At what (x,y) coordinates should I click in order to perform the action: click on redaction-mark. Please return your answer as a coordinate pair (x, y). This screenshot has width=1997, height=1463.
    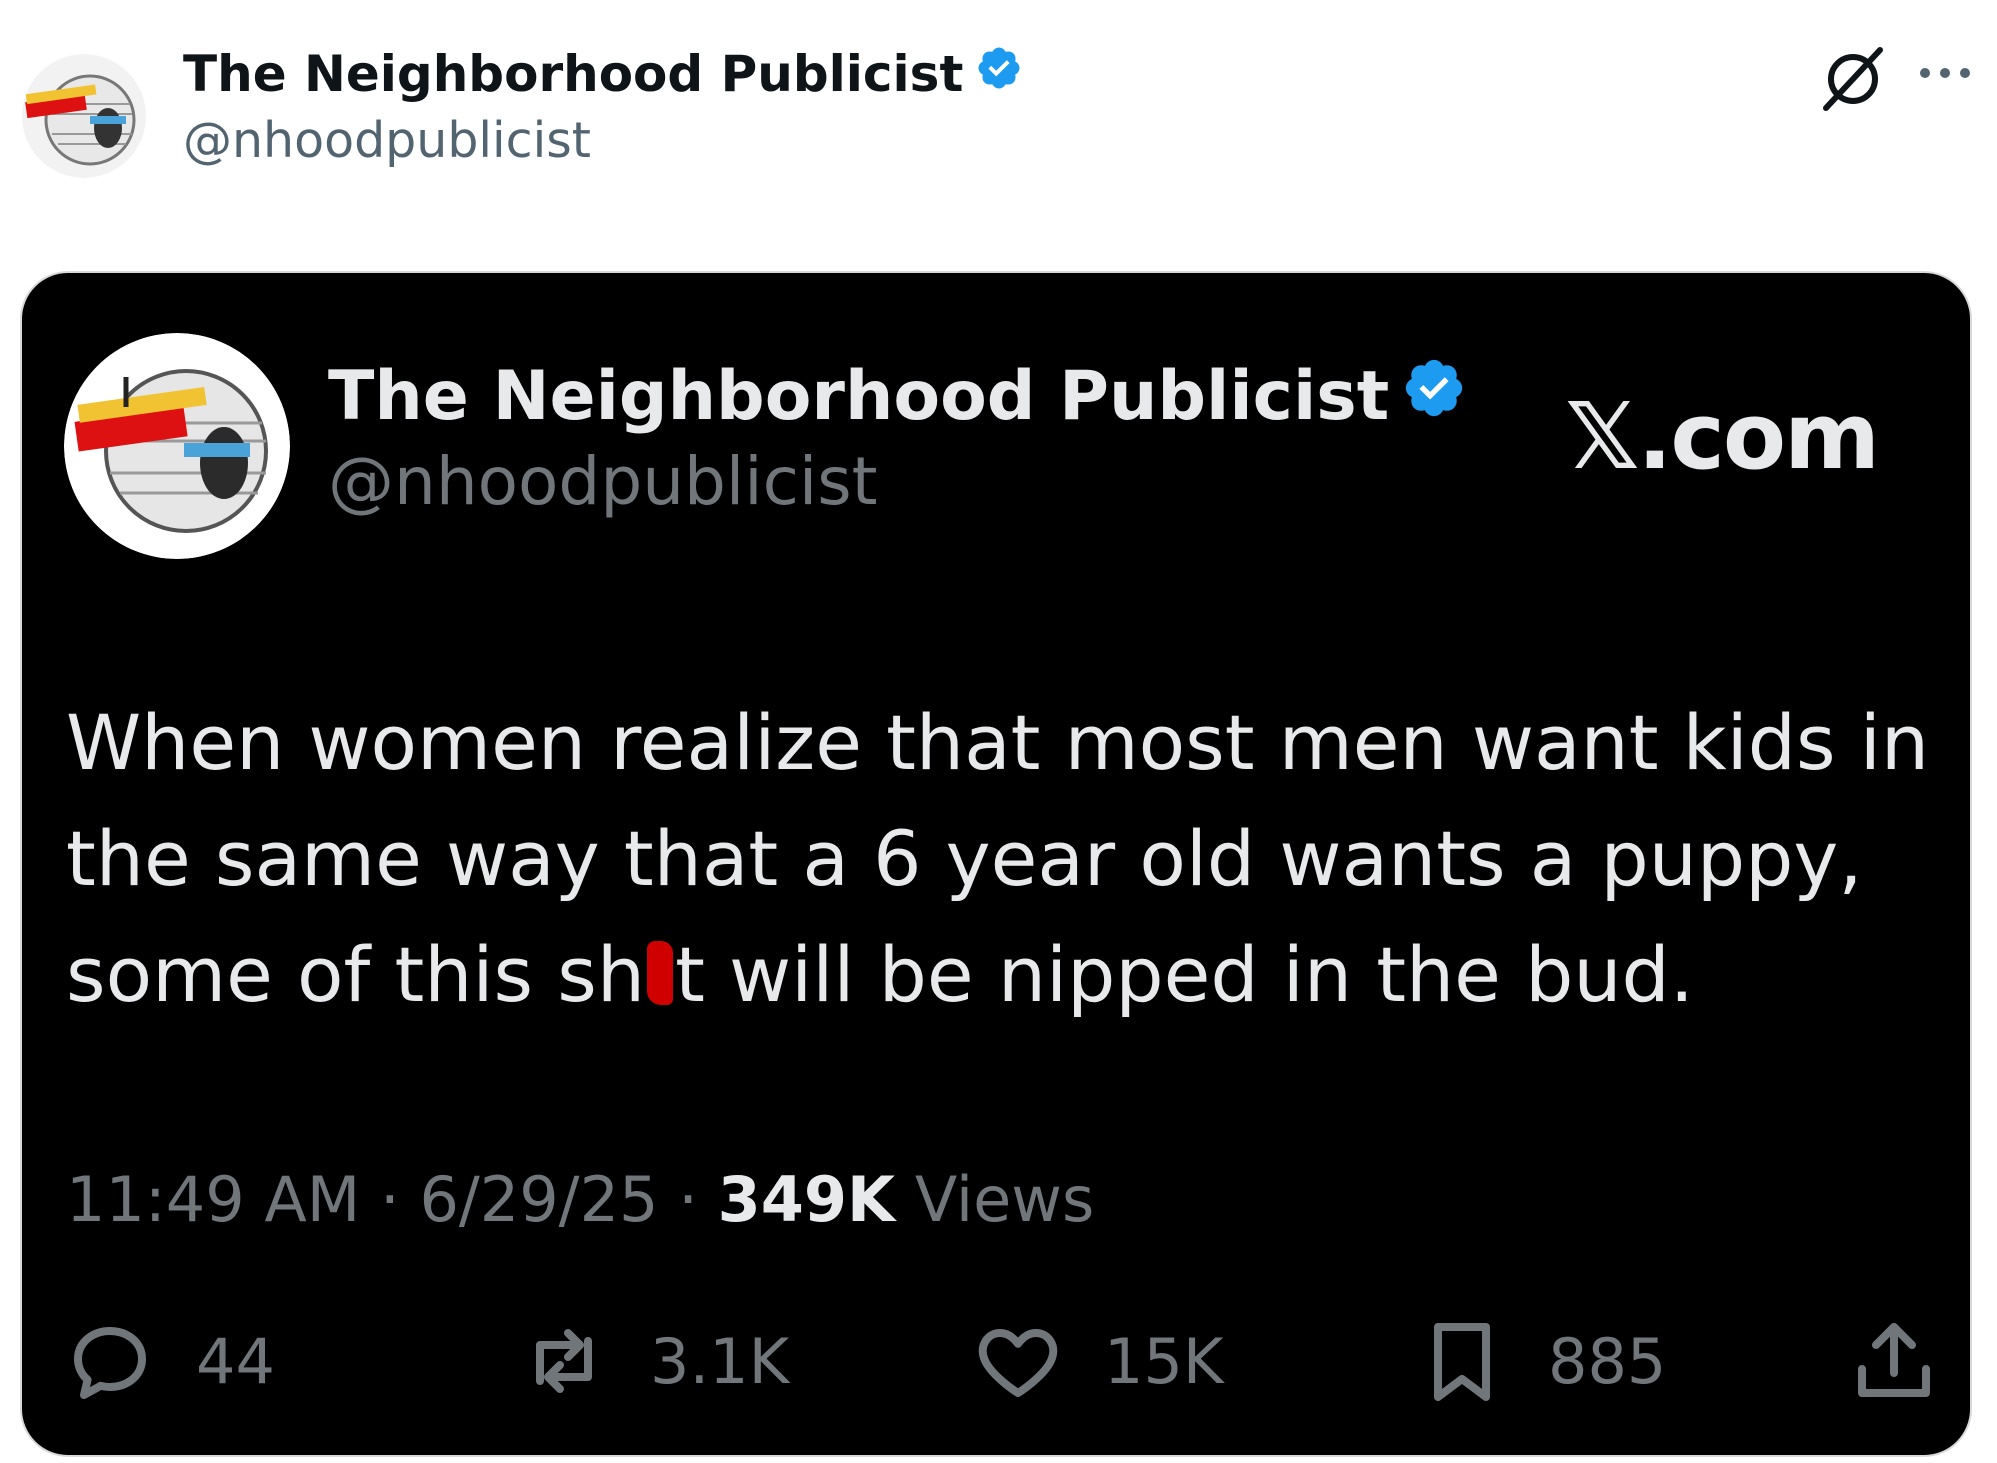
    Looking at the image, I should click on (660, 973).